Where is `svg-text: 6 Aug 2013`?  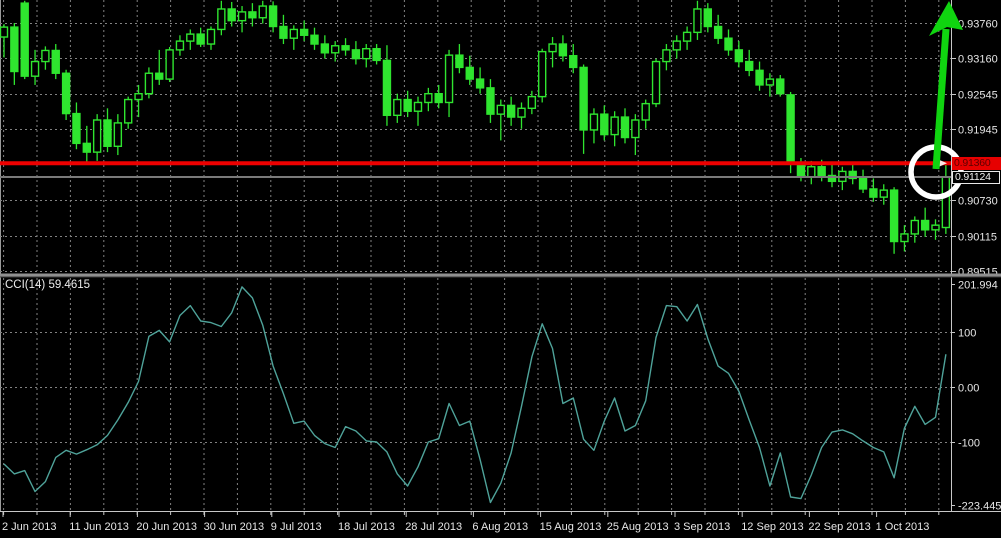
svg-text: 6 Aug 2013 is located at coordinates (500, 527).